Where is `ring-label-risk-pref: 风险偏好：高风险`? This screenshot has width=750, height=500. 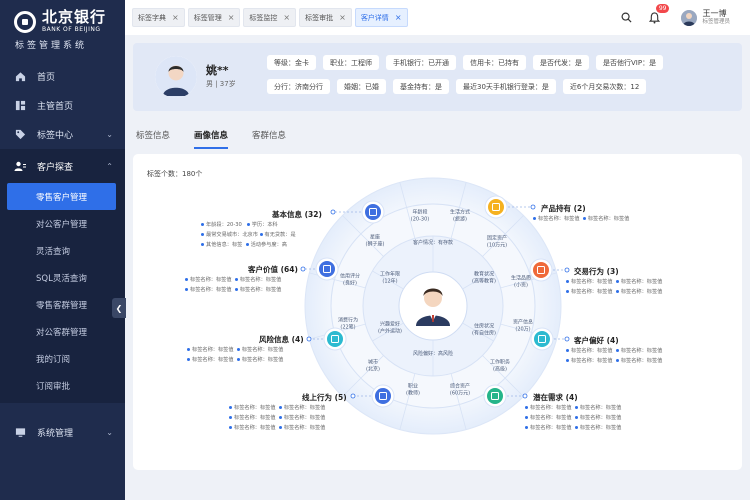
ring-label-risk-pref: 风险偏好：高风险 is located at coordinates (433, 353).